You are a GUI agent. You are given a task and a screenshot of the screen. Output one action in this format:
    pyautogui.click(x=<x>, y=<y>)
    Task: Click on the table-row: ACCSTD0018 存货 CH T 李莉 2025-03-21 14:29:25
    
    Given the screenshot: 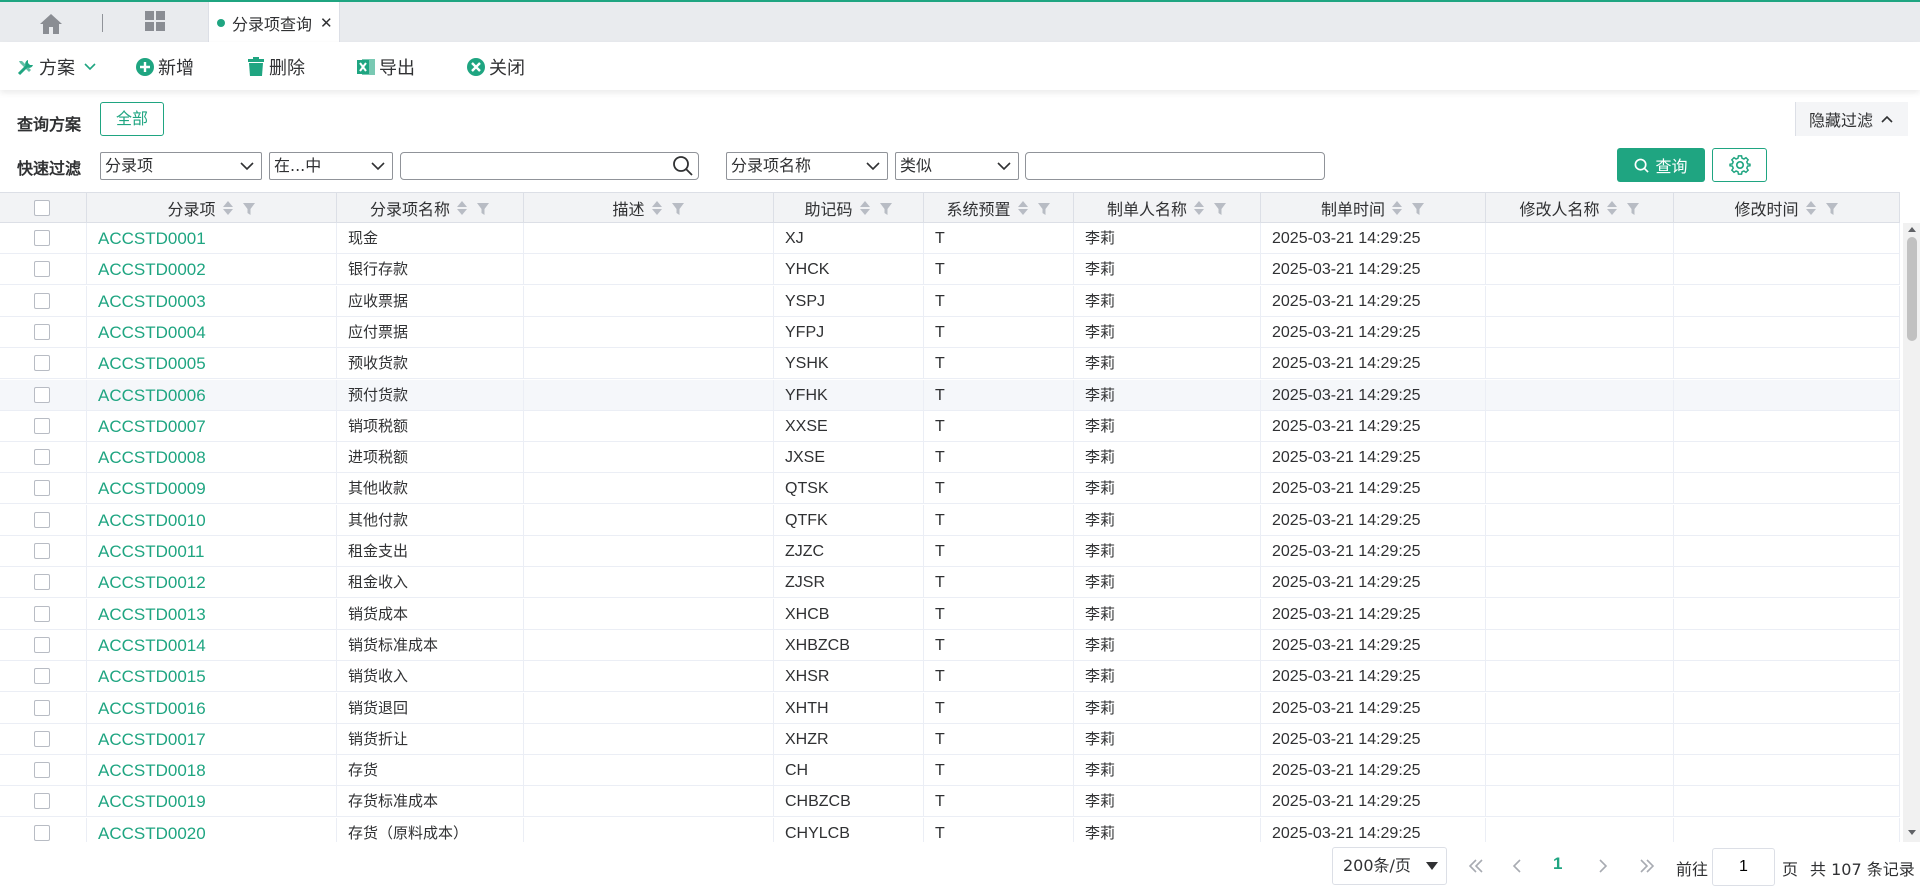 What is the action you would take?
    pyautogui.click(x=950, y=771)
    